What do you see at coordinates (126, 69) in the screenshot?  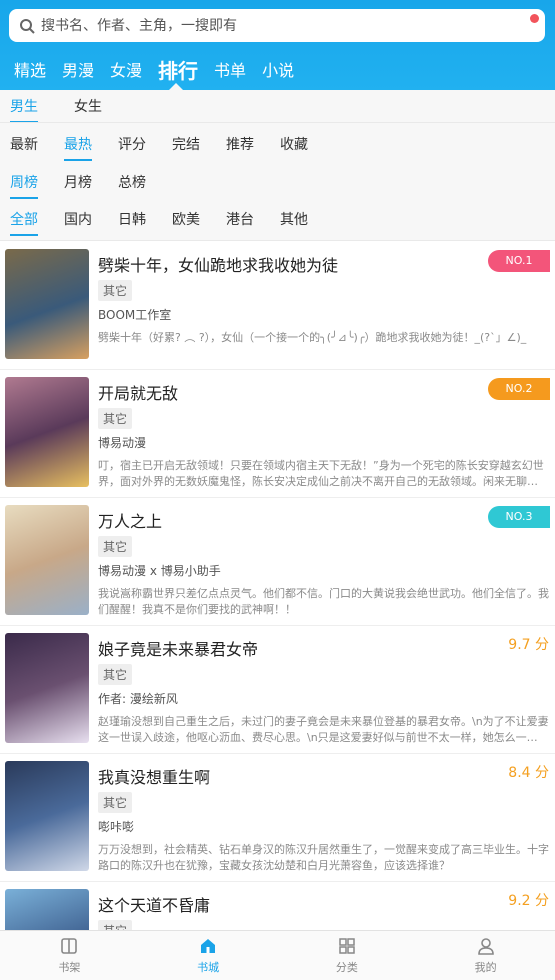 I see `tab-nvman: 女漫` at bounding box center [126, 69].